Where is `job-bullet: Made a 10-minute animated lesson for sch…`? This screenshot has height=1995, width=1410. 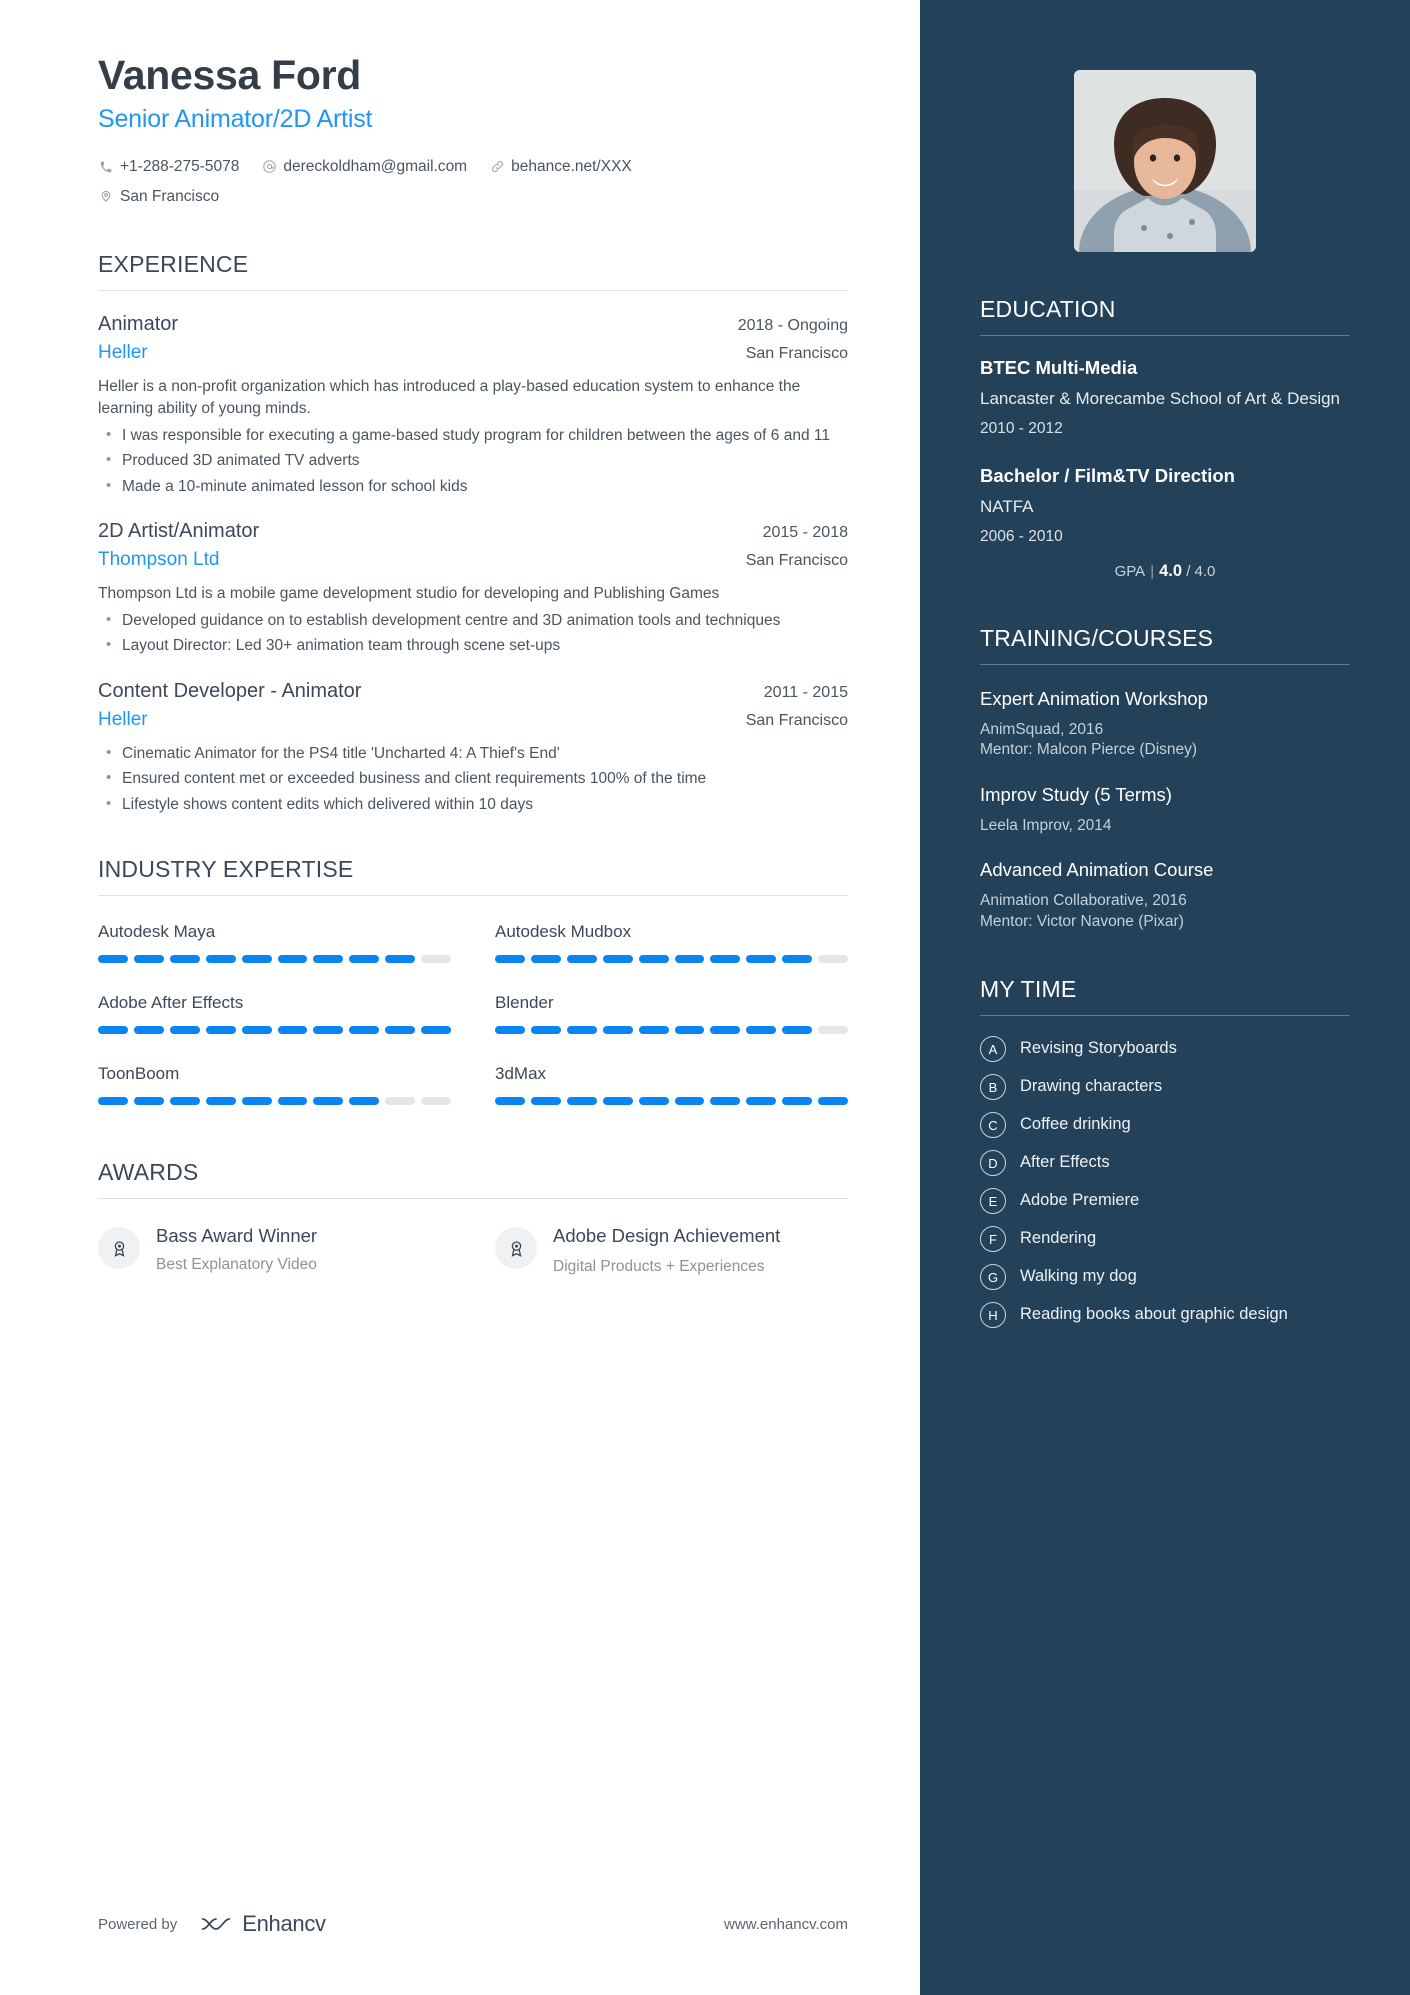 job-bullet: Made a 10-minute animated lesson for sch… is located at coordinates (473, 486).